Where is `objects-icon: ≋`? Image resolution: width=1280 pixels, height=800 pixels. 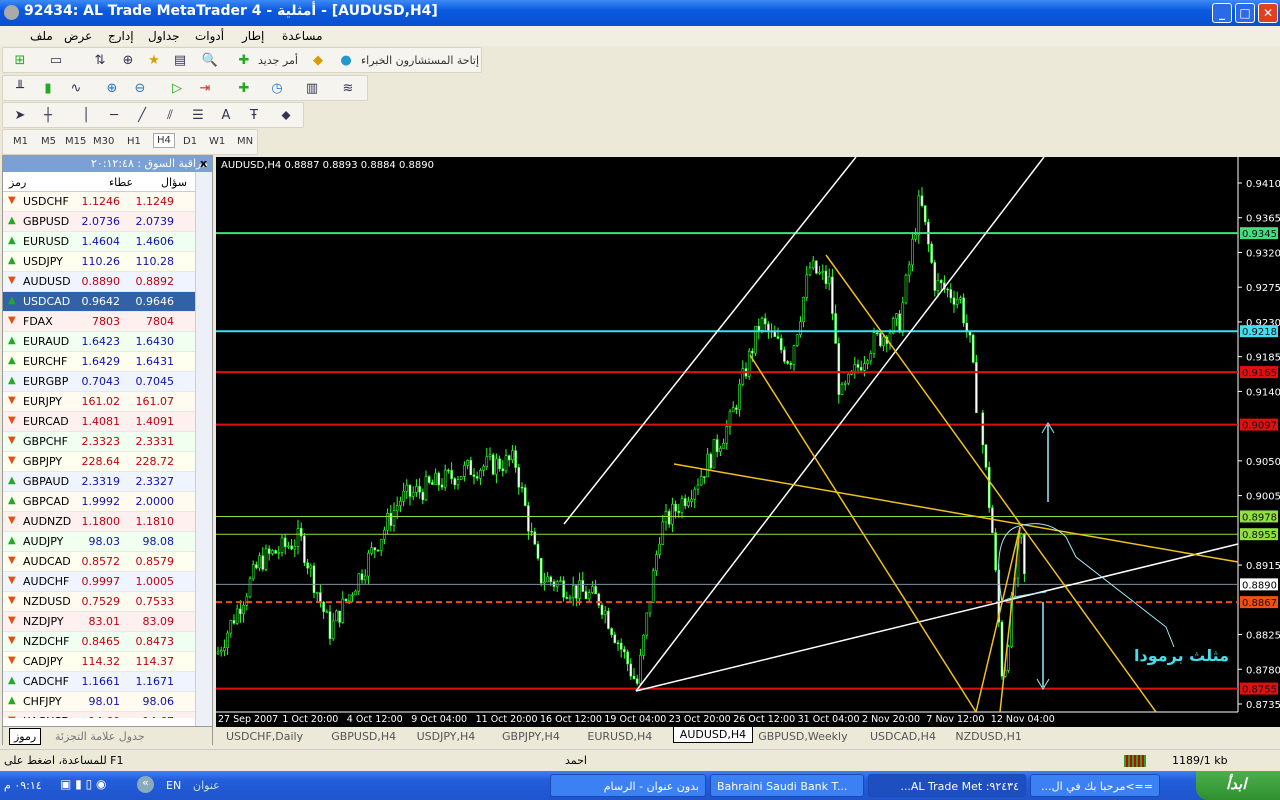 objects-icon: ≋ is located at coordinates (348, 88).